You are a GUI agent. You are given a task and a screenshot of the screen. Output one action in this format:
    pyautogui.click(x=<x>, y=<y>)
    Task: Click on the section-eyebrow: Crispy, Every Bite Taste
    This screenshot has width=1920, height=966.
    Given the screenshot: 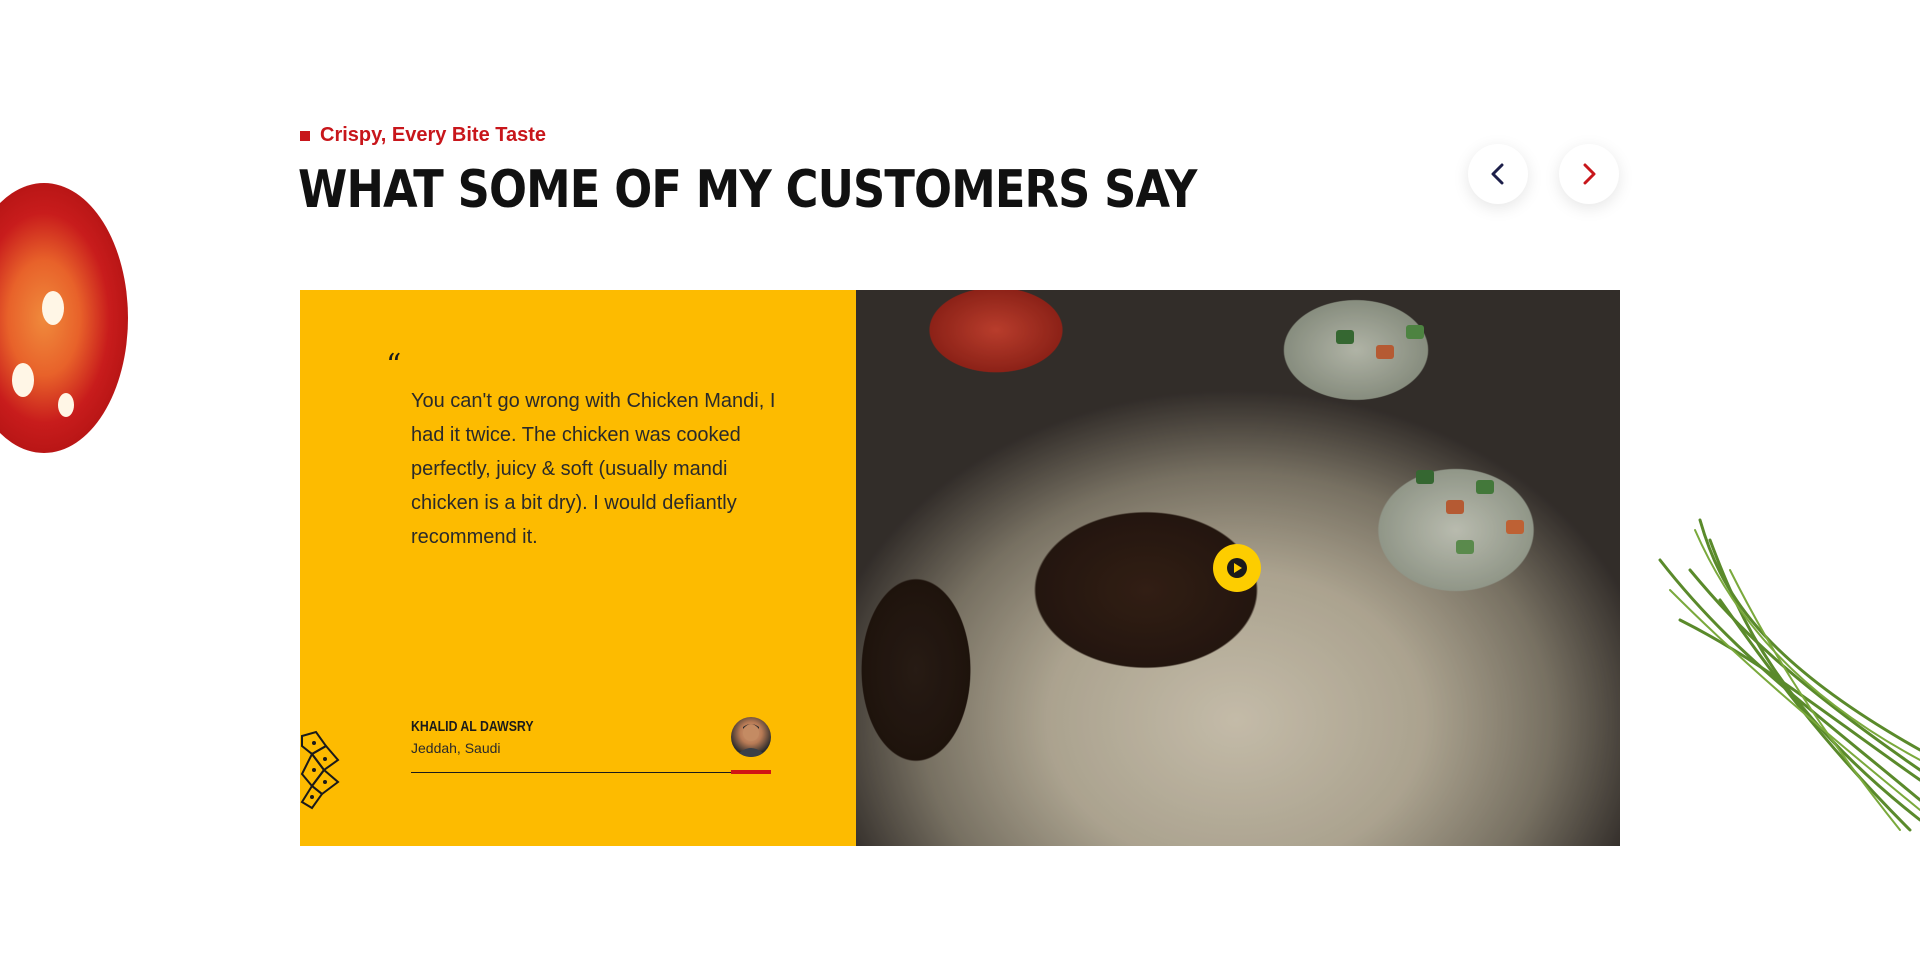 What is the action you would take?
    pyautogui.click(x=423, y=135)
    